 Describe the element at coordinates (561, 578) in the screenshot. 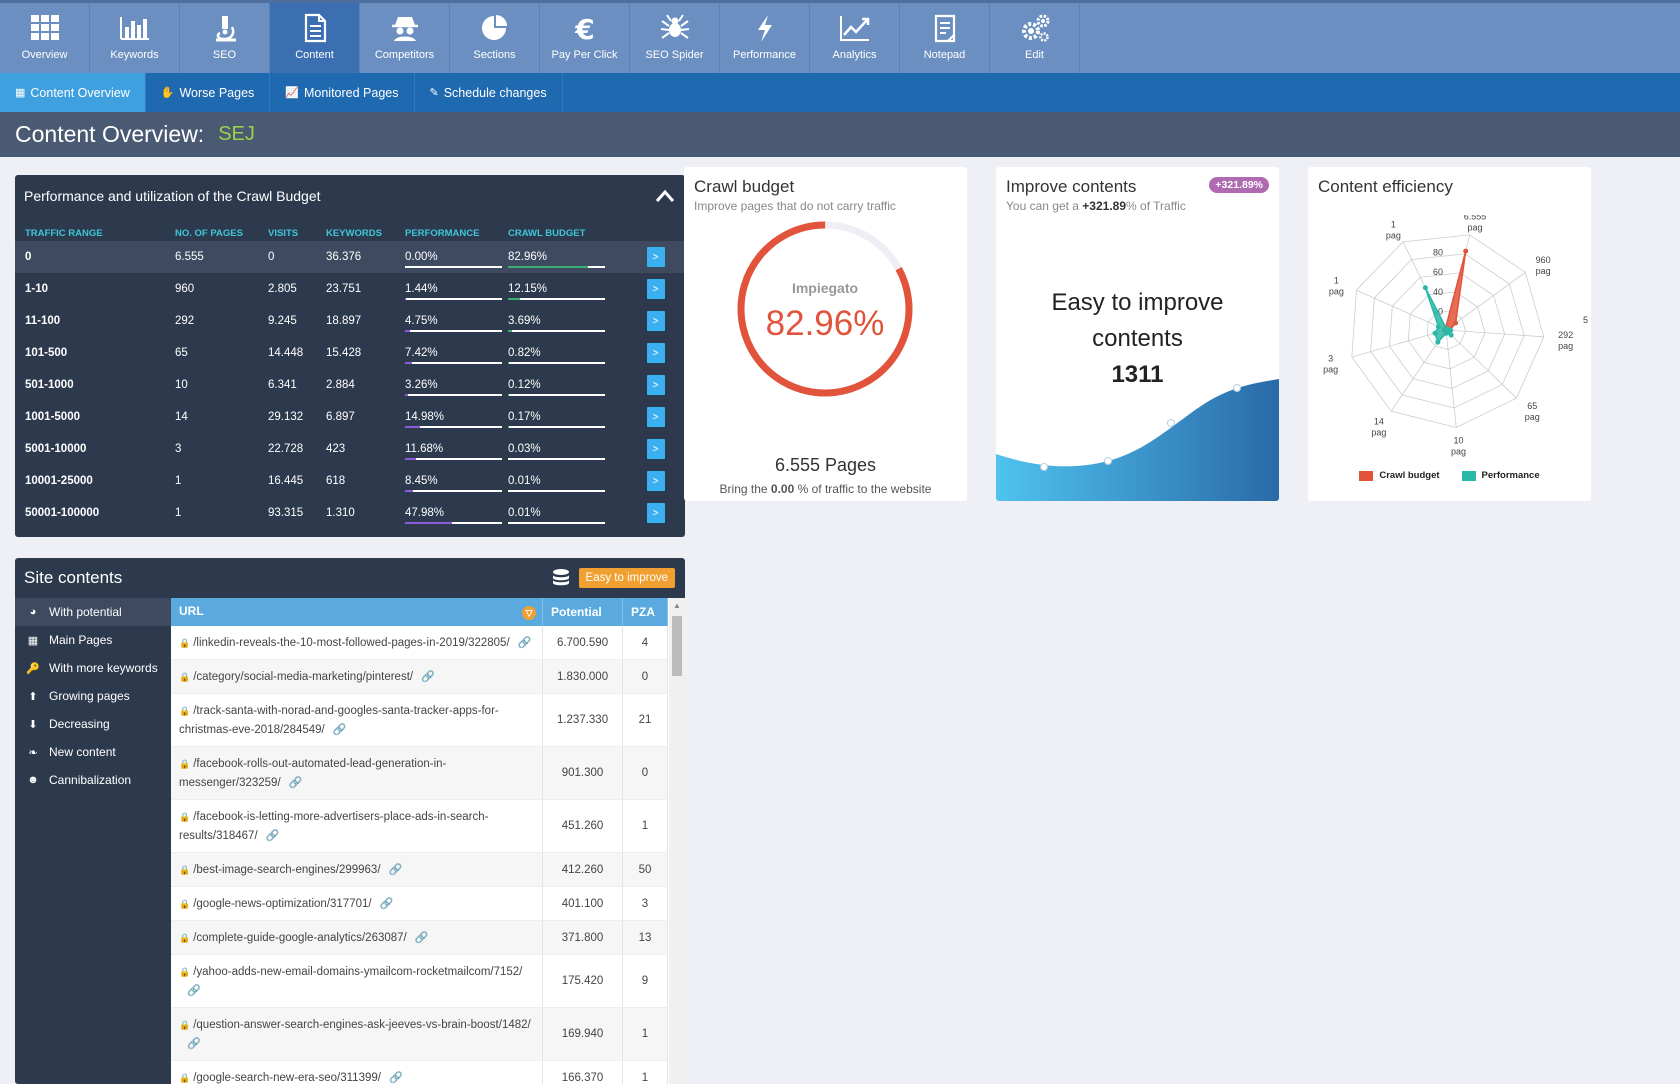

I see `database-icon` at that location.